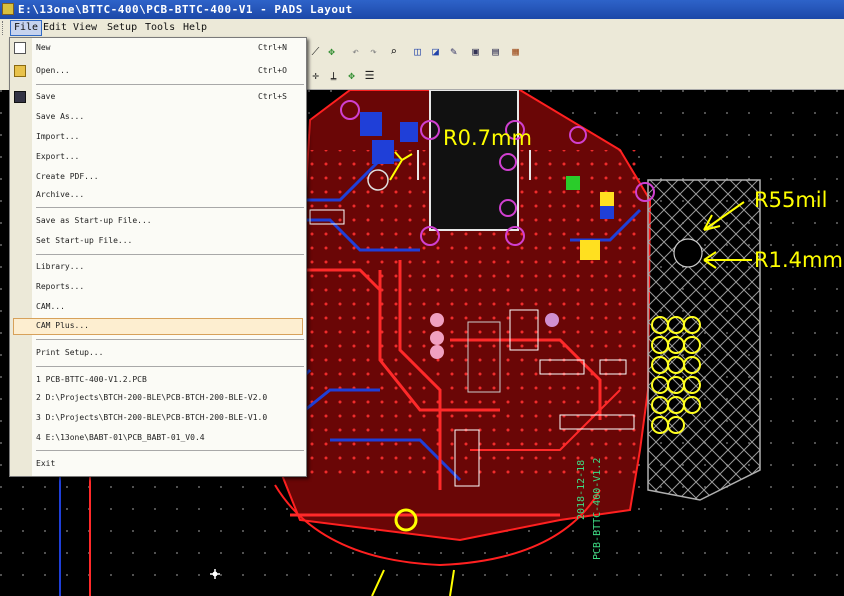 The image size is (844, 596). What do you see at coordinates (195, 28) in the screenshot?
I see `menu-help: Help` at bounding box center [195, 28].